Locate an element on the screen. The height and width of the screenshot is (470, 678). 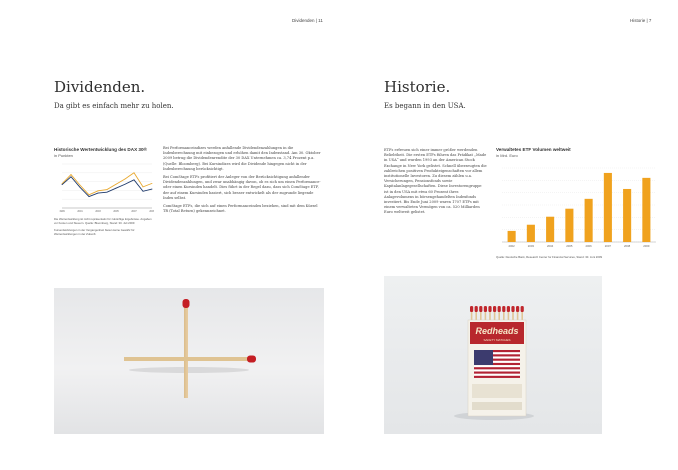
dax-line-chart: 1999 2001 2003 2005 2007 2009 is located at coordinates (106, 188).